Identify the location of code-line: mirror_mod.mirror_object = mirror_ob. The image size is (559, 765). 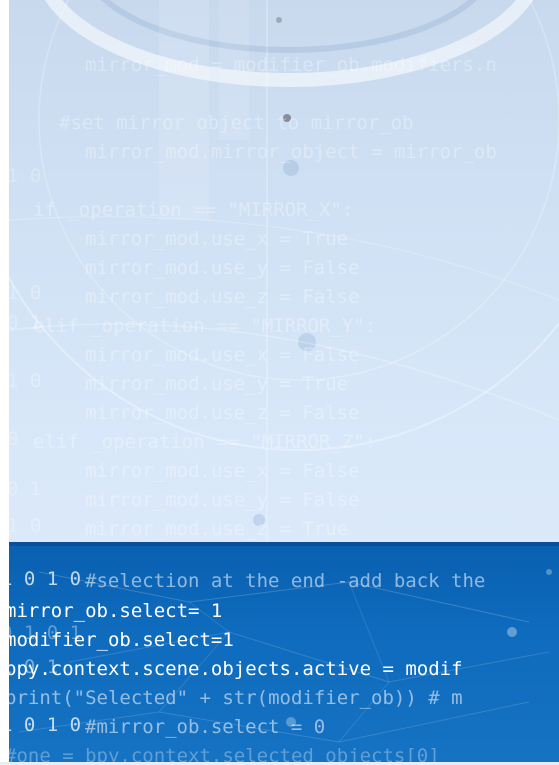
(291, 152).